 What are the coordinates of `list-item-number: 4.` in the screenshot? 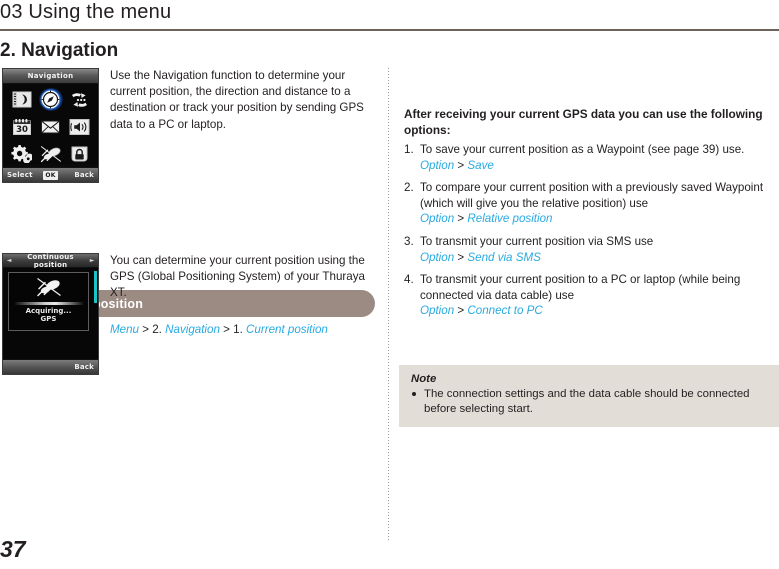 It's located at (409, 280).